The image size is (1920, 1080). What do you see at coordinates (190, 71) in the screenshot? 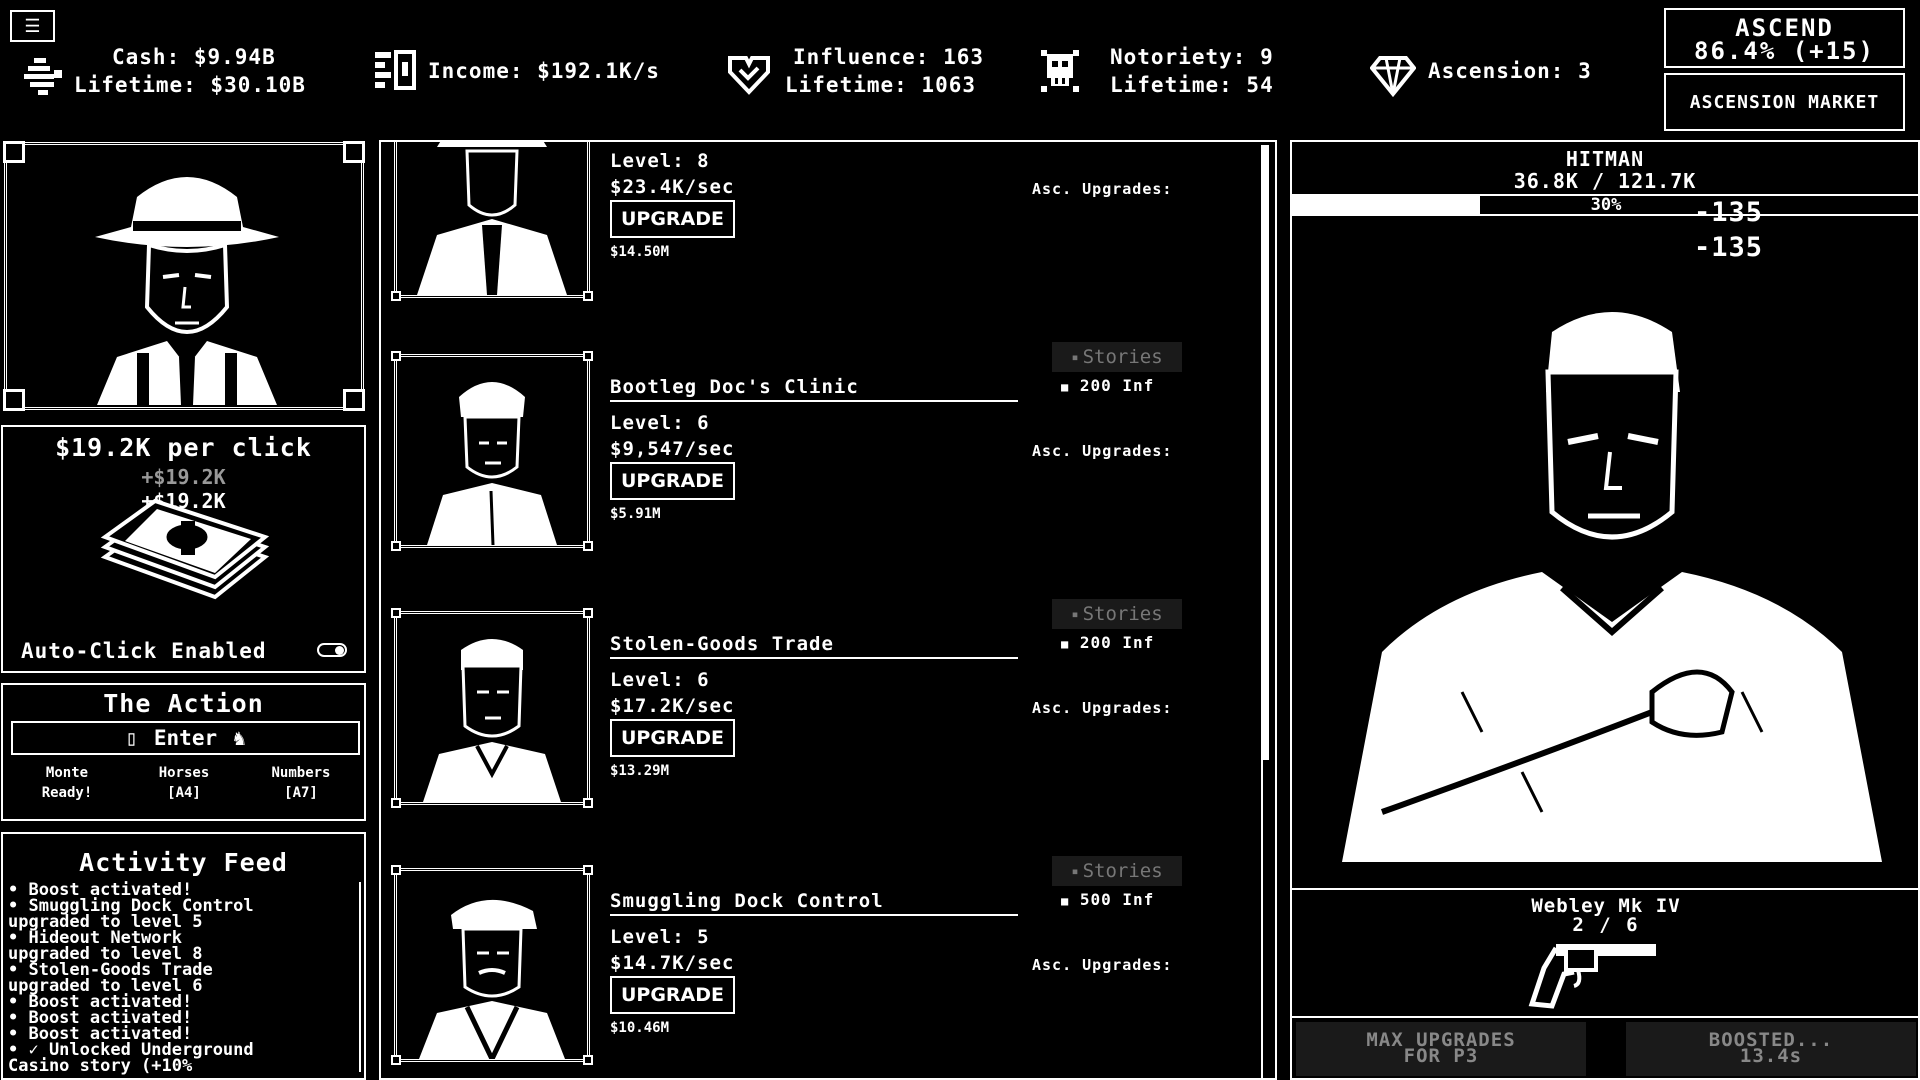
I see `cash-stat: Cash: $9.94B Lifetime: $30.10B` at bounding box center [190, 71].